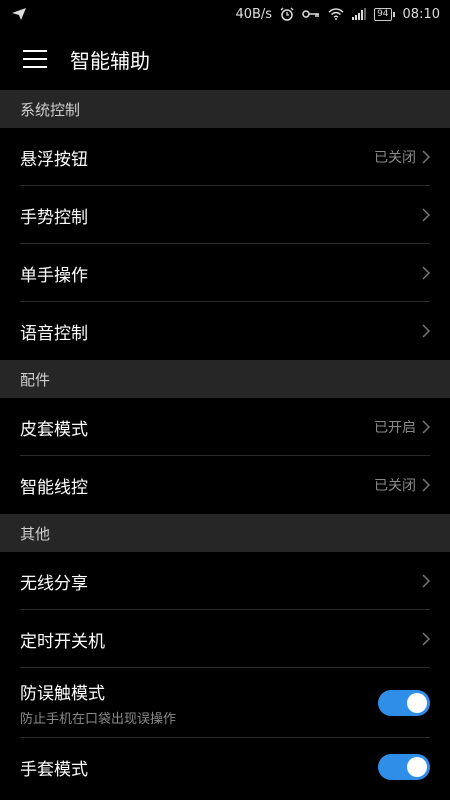  What do you see at coordinates (225, 14) in the screenshot?
I see `status-bar: 40B/s 94 08:10` at bounding box center [225, 14].